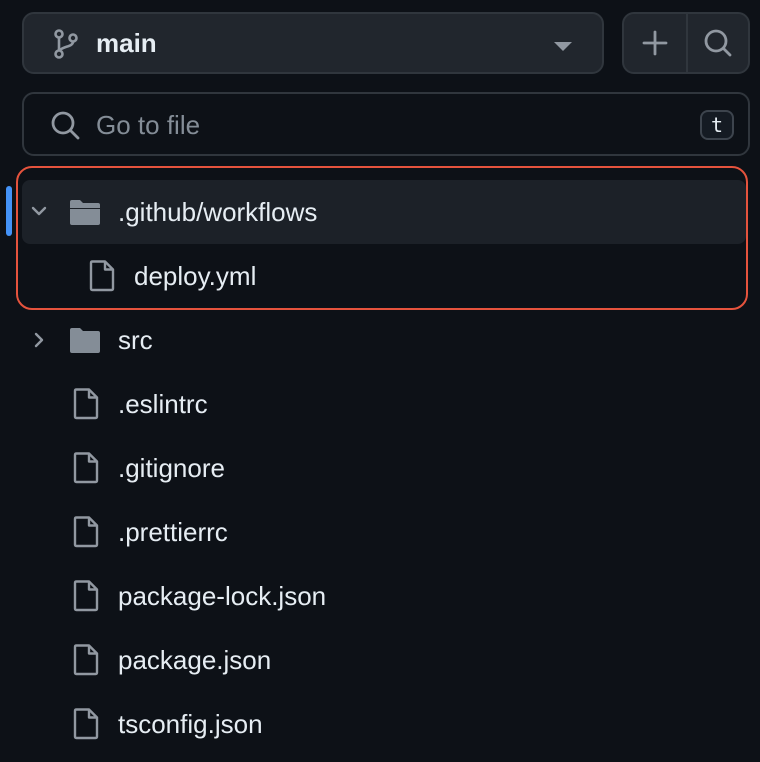 This screenshot has height=762, width=760. I want to click on tree-item-tsconfig-json: tsconfig.json, so click(384, 724).